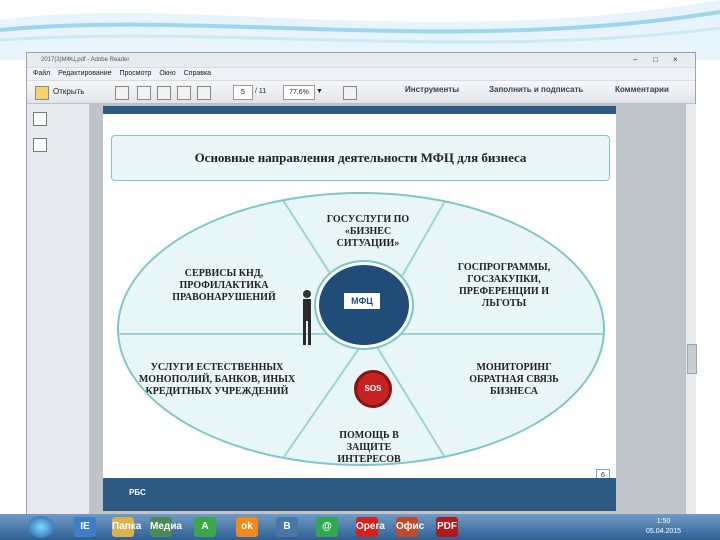  Describe the element at coordinates (432, 89) in the screenshot. I see `tools-button: Инструменты` at that location.